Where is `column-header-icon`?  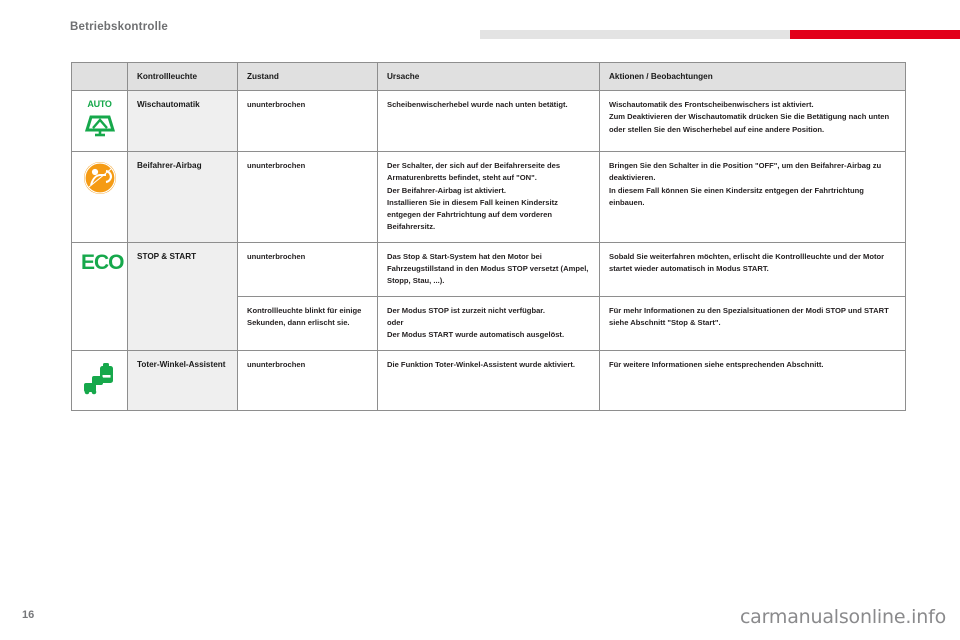
column-header-icon is located at coordinates (99, 76).